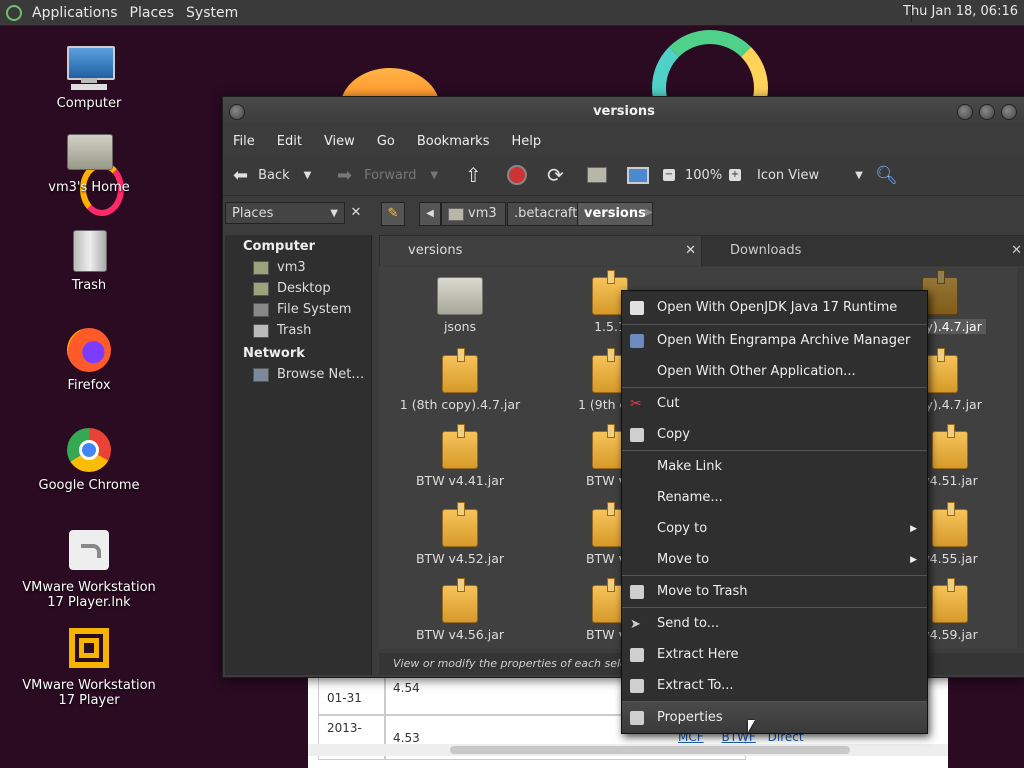 This screenshot has width=1024, height=768. What do you see at coordinates (356, 213) in the screenshot?
I see `close-sidebar-icon: ✕` at bounding box center [356, 213].